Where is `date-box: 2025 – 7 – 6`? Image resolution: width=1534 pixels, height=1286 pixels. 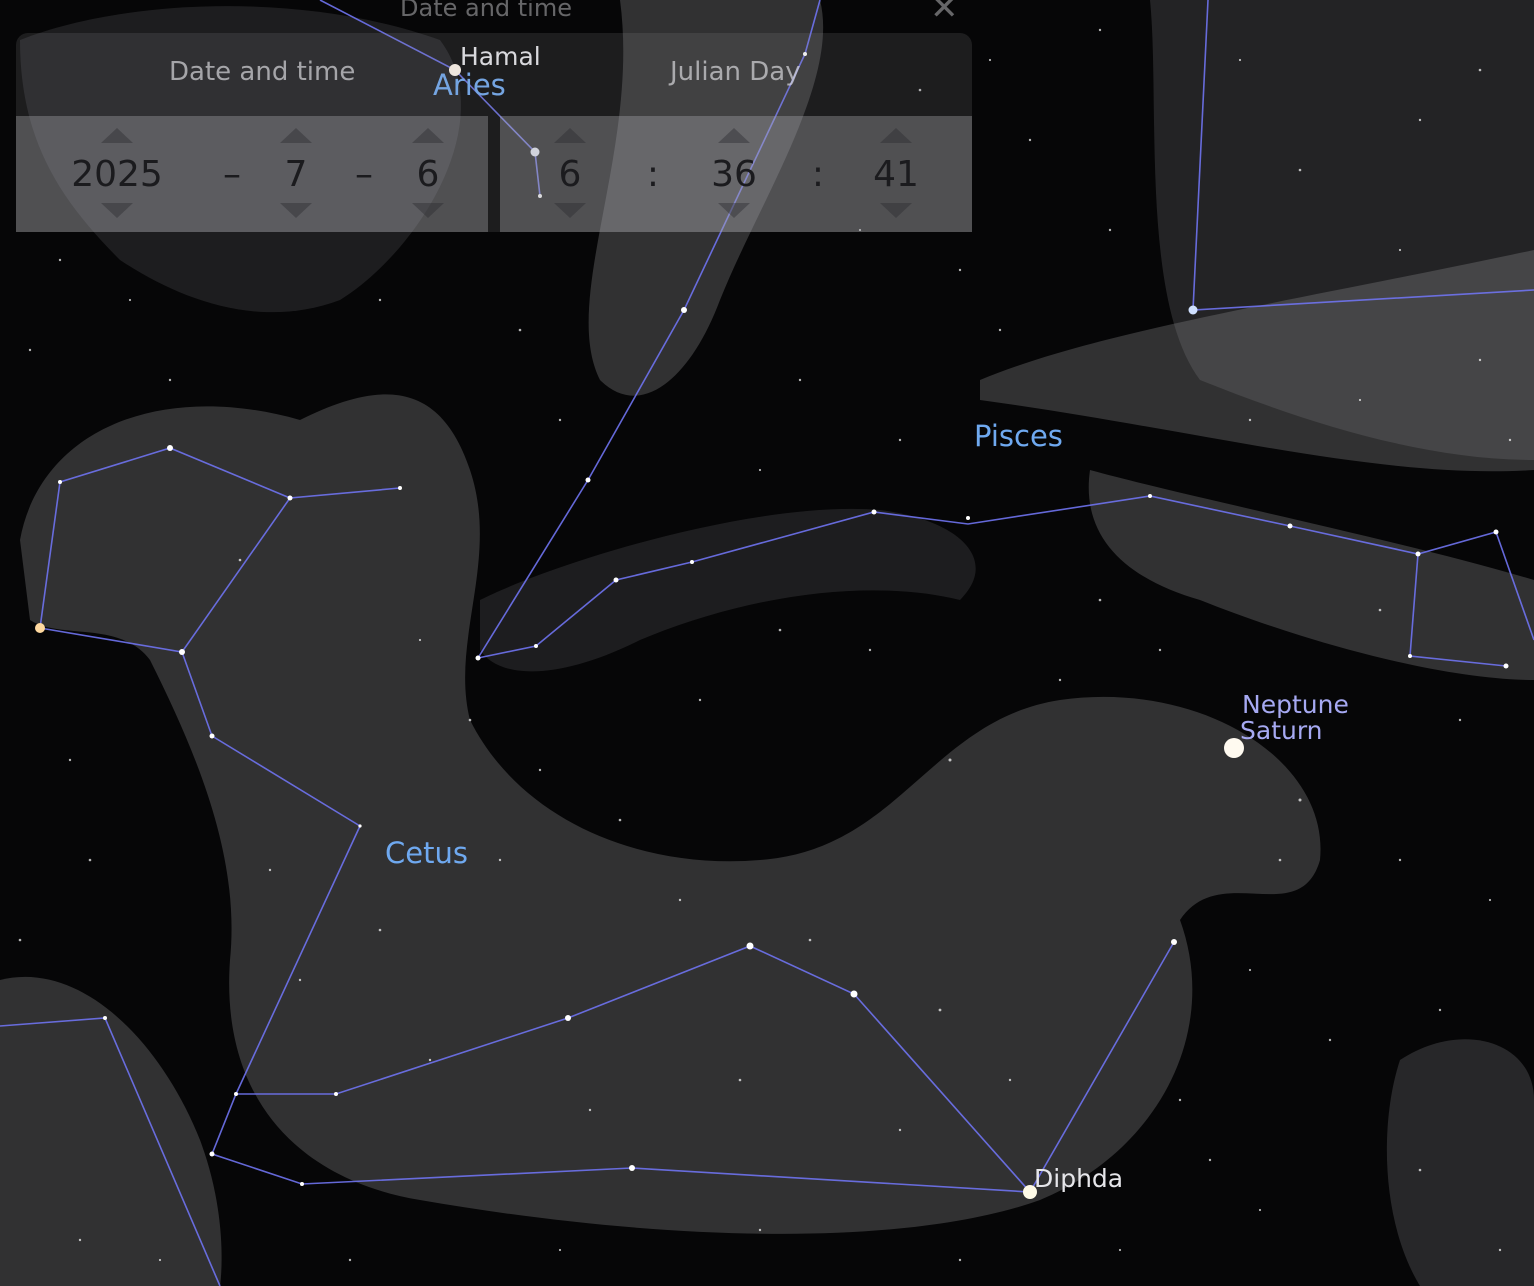
date-box: 2025 – 7 – 6 is located at coordinates (252, 174).